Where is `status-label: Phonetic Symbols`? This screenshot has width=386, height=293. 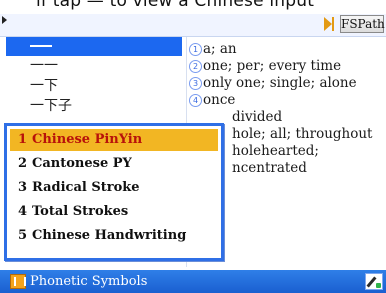
status-label: Phonetic Symbols is located at coordinates (88, 281).